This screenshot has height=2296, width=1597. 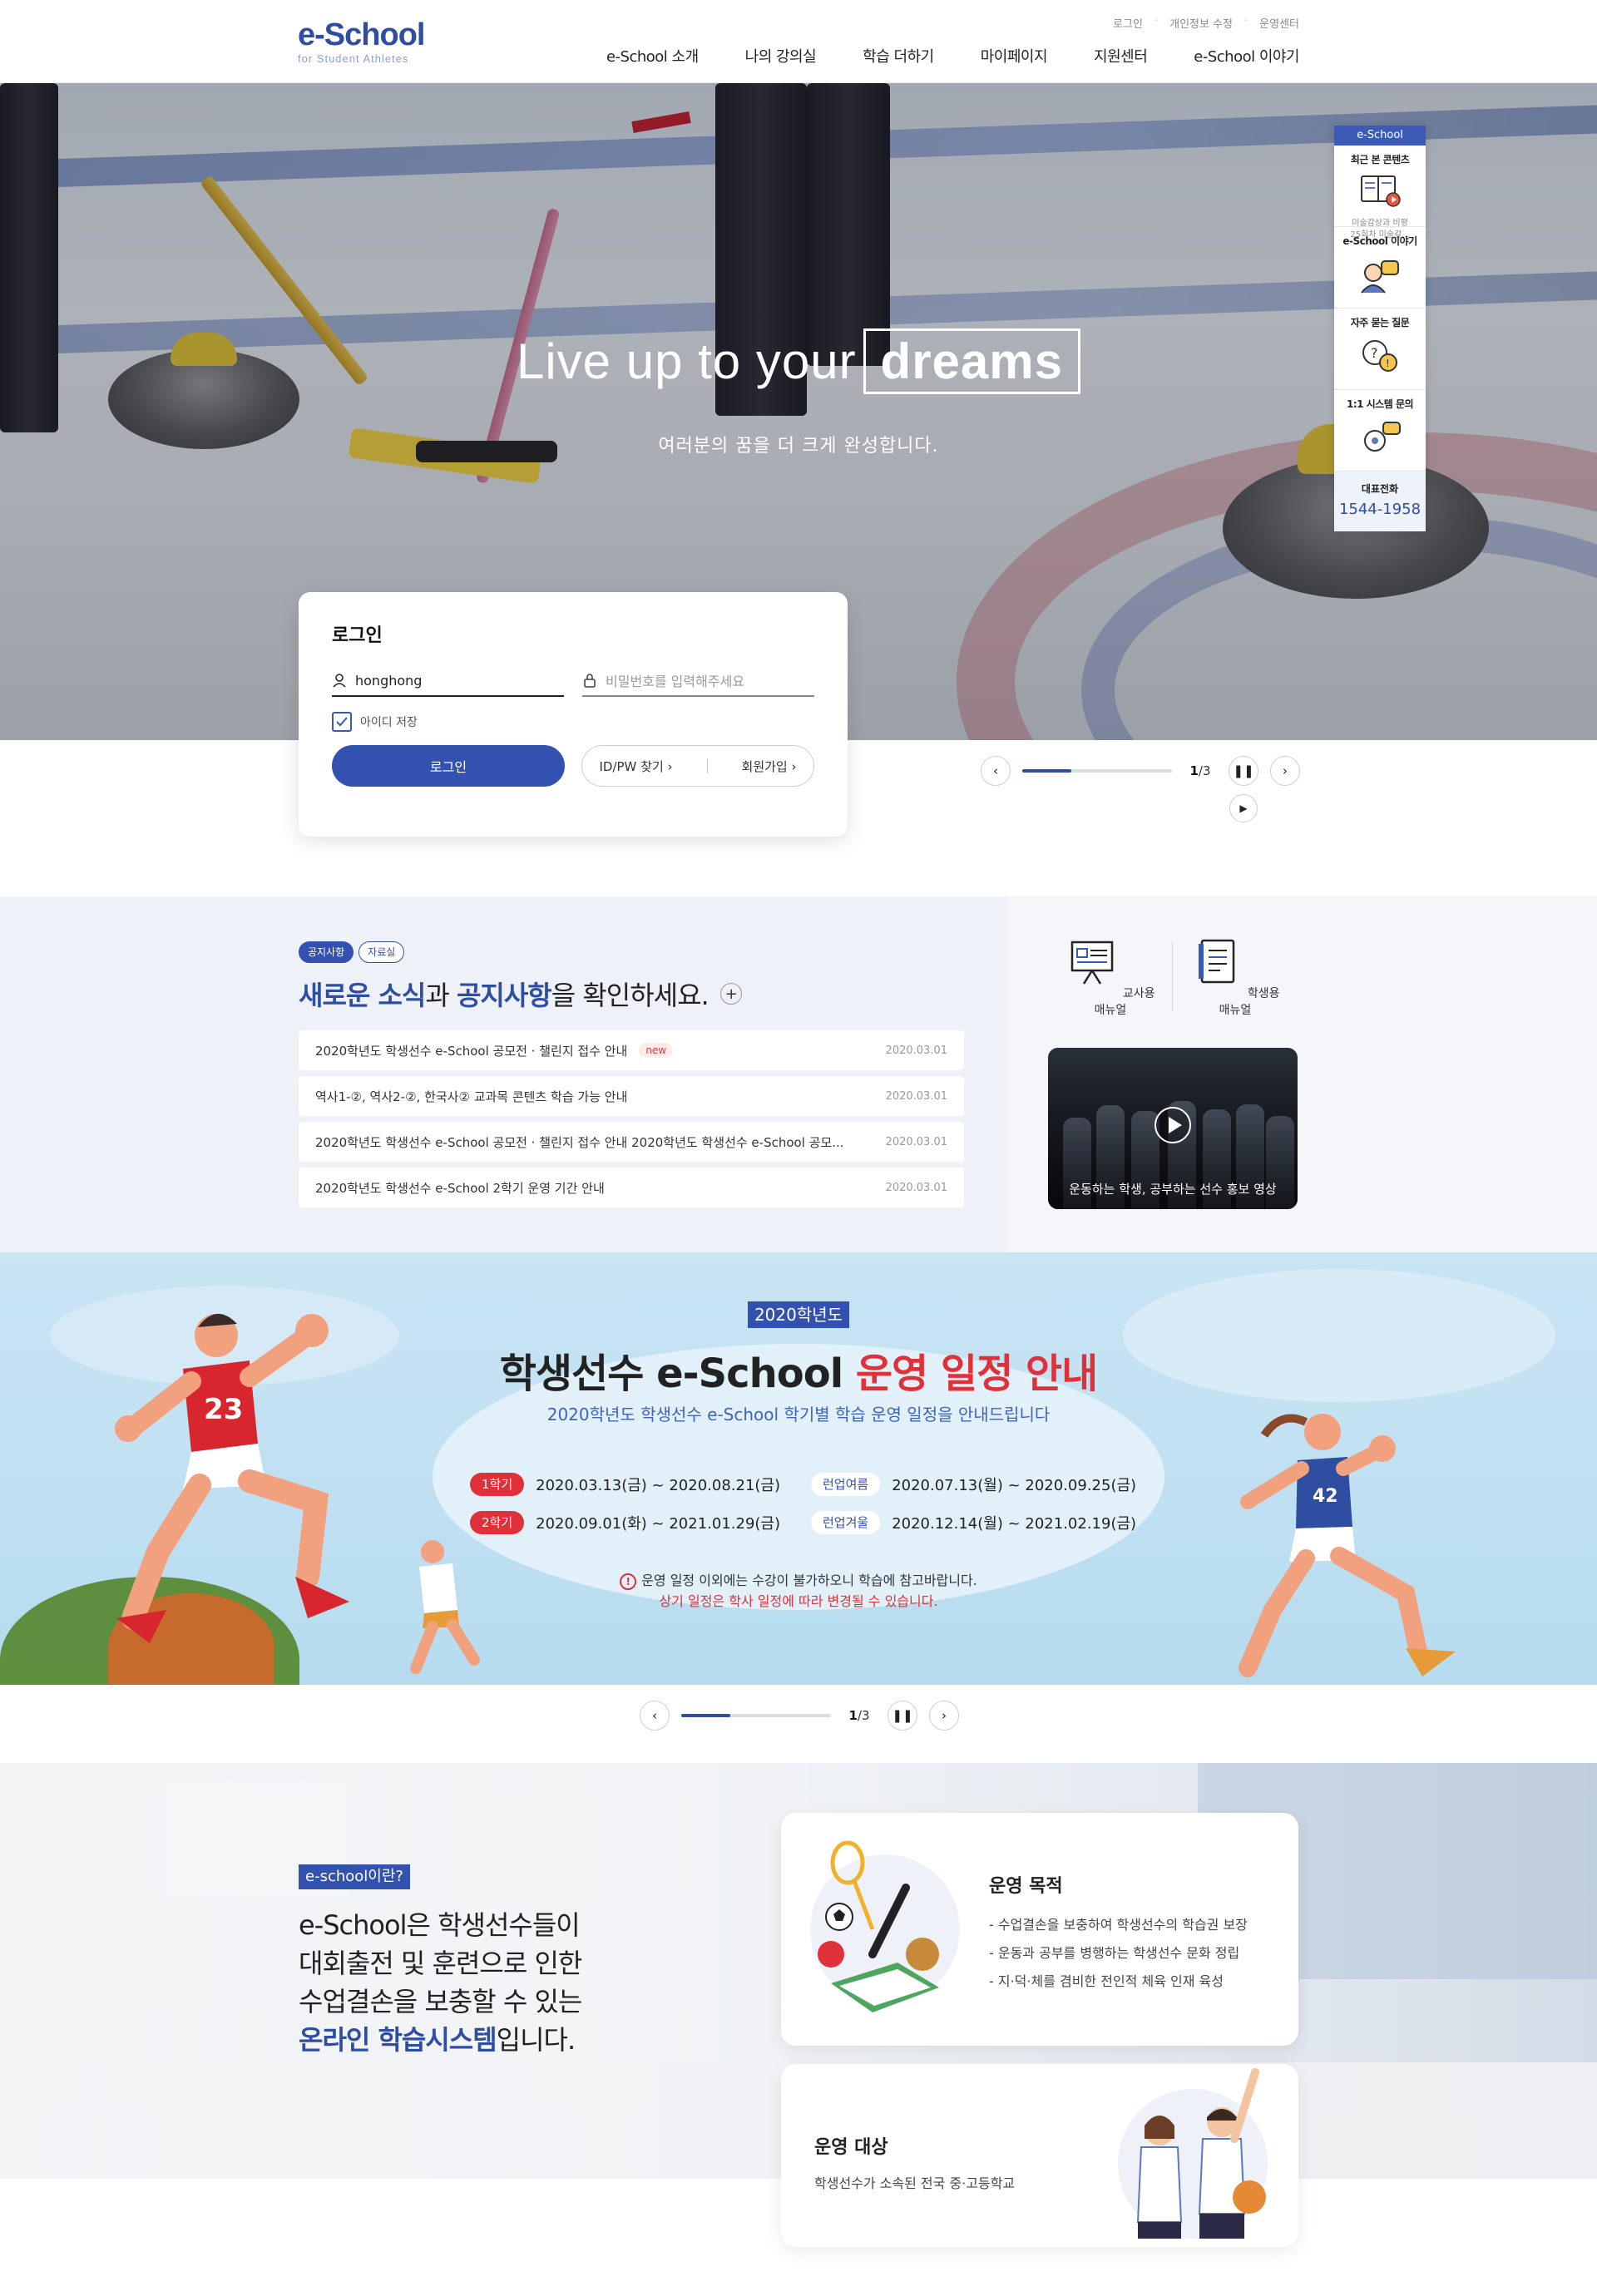 I want to click on semester-range: 2020.03.13(금) ~ 2020.08.21(금), so click(x=658, y=1485).